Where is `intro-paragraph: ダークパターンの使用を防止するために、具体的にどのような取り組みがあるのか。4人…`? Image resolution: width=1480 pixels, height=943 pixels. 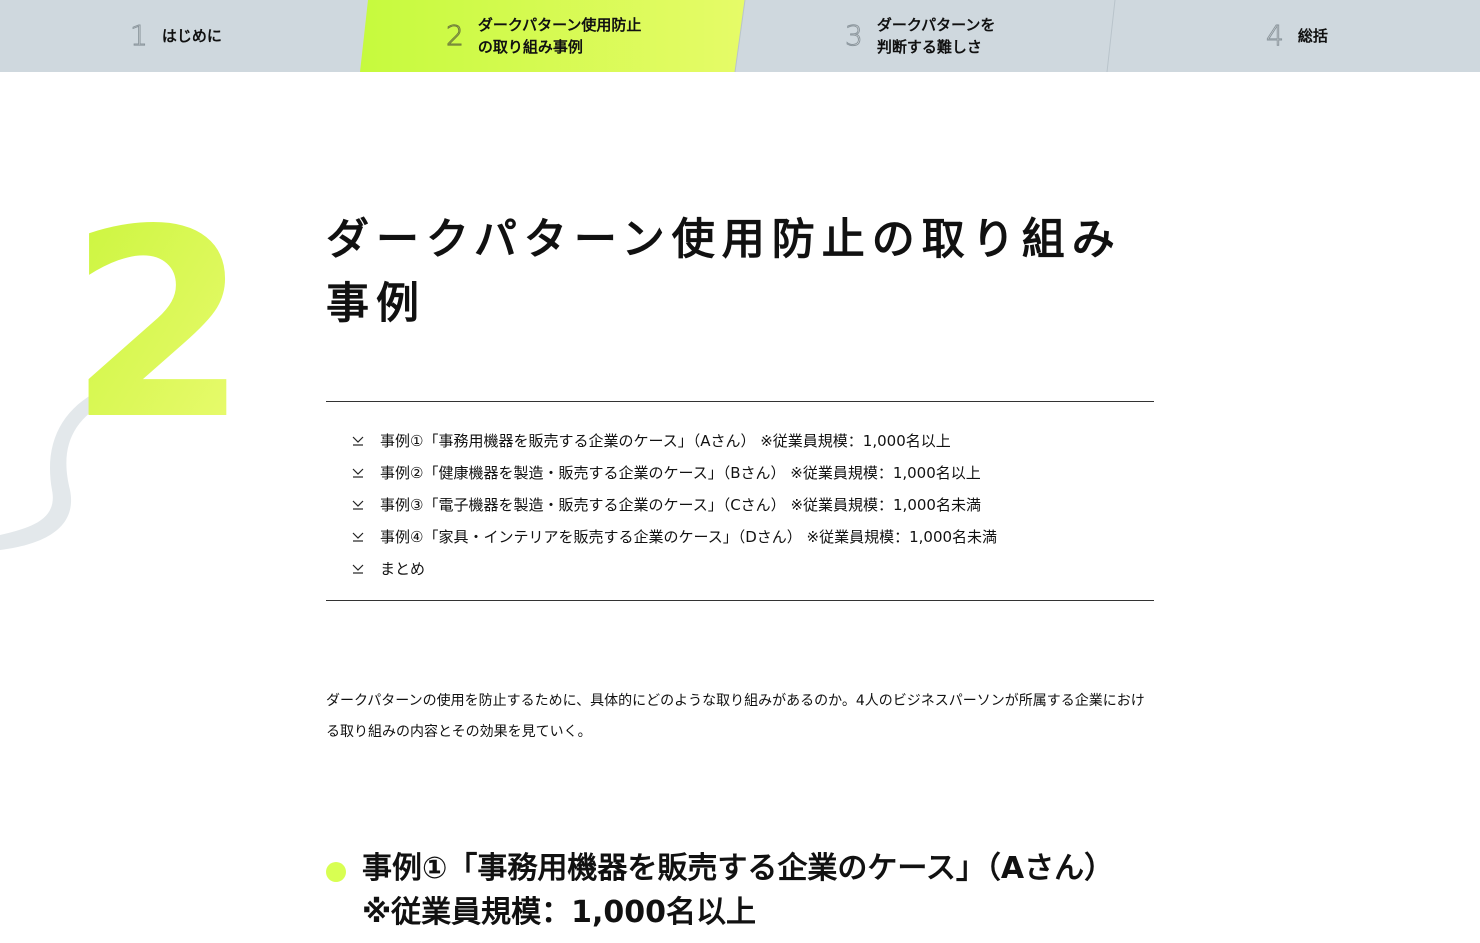
intro-paragraph: ダークパターンの使用を防止するために、具体的にどのような取り組みがあるのか。4人… is located at coordinates (735, 716).